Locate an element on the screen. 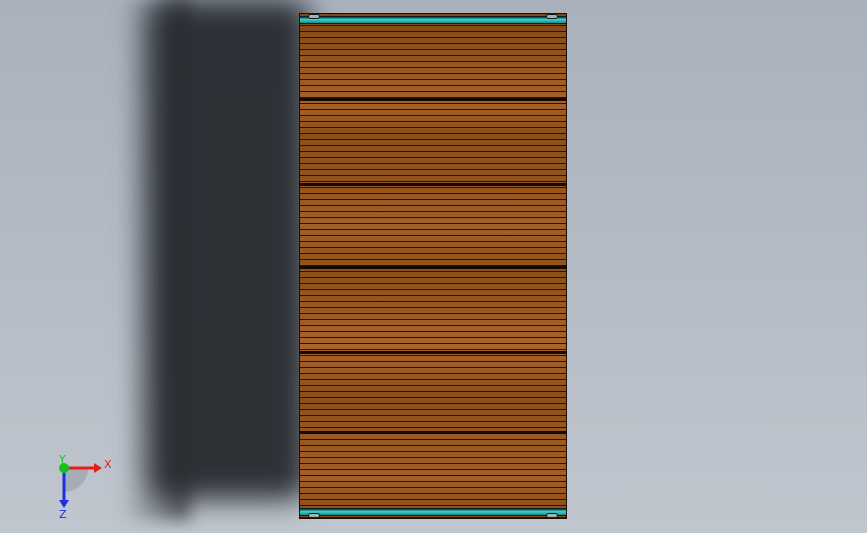 The width and height of the screenshot is (867, 533). bottom-rail is located at coordinates (433, 512).